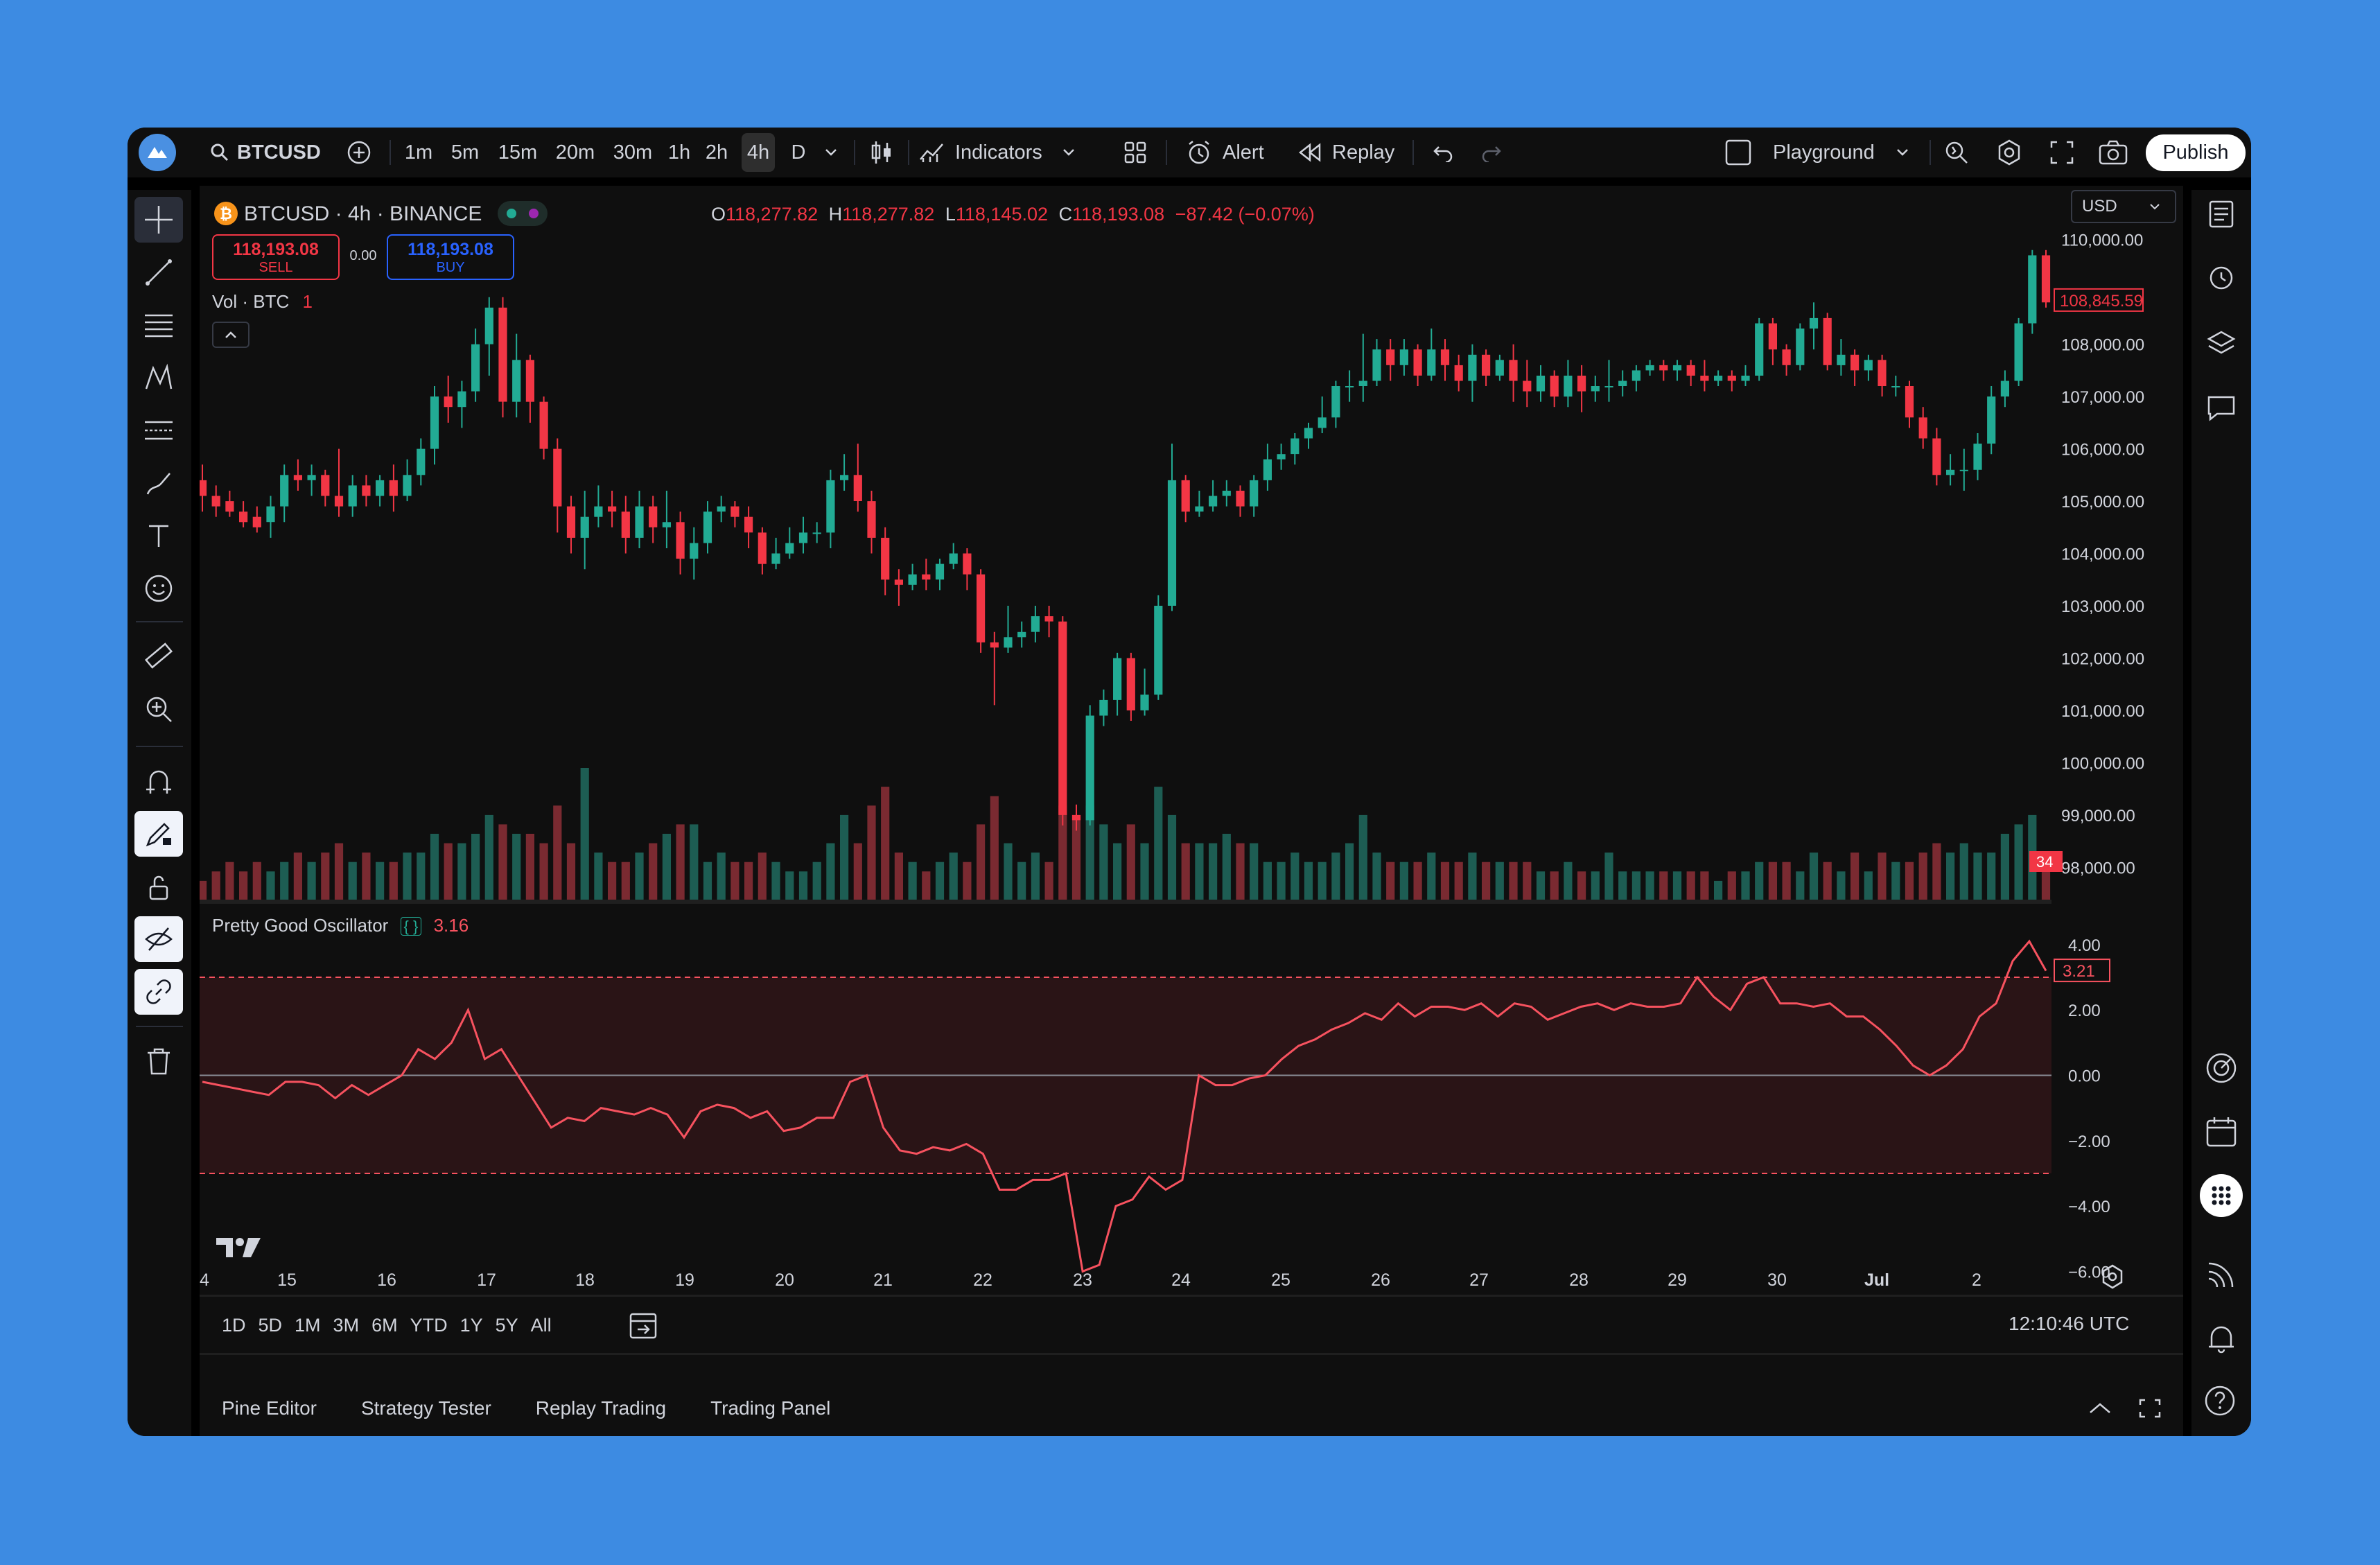 The height and width of the screenshot is (1565, 2380). Describe the element at coordinates (234, 1325) in the screenshot. I see `range-1d: 1D` at that location.